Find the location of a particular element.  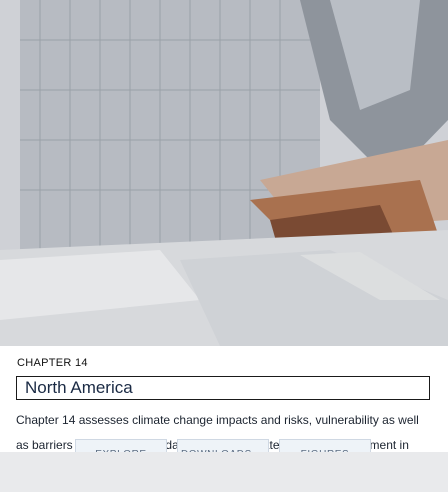

bottom-band is located at coordinates (224, 472).